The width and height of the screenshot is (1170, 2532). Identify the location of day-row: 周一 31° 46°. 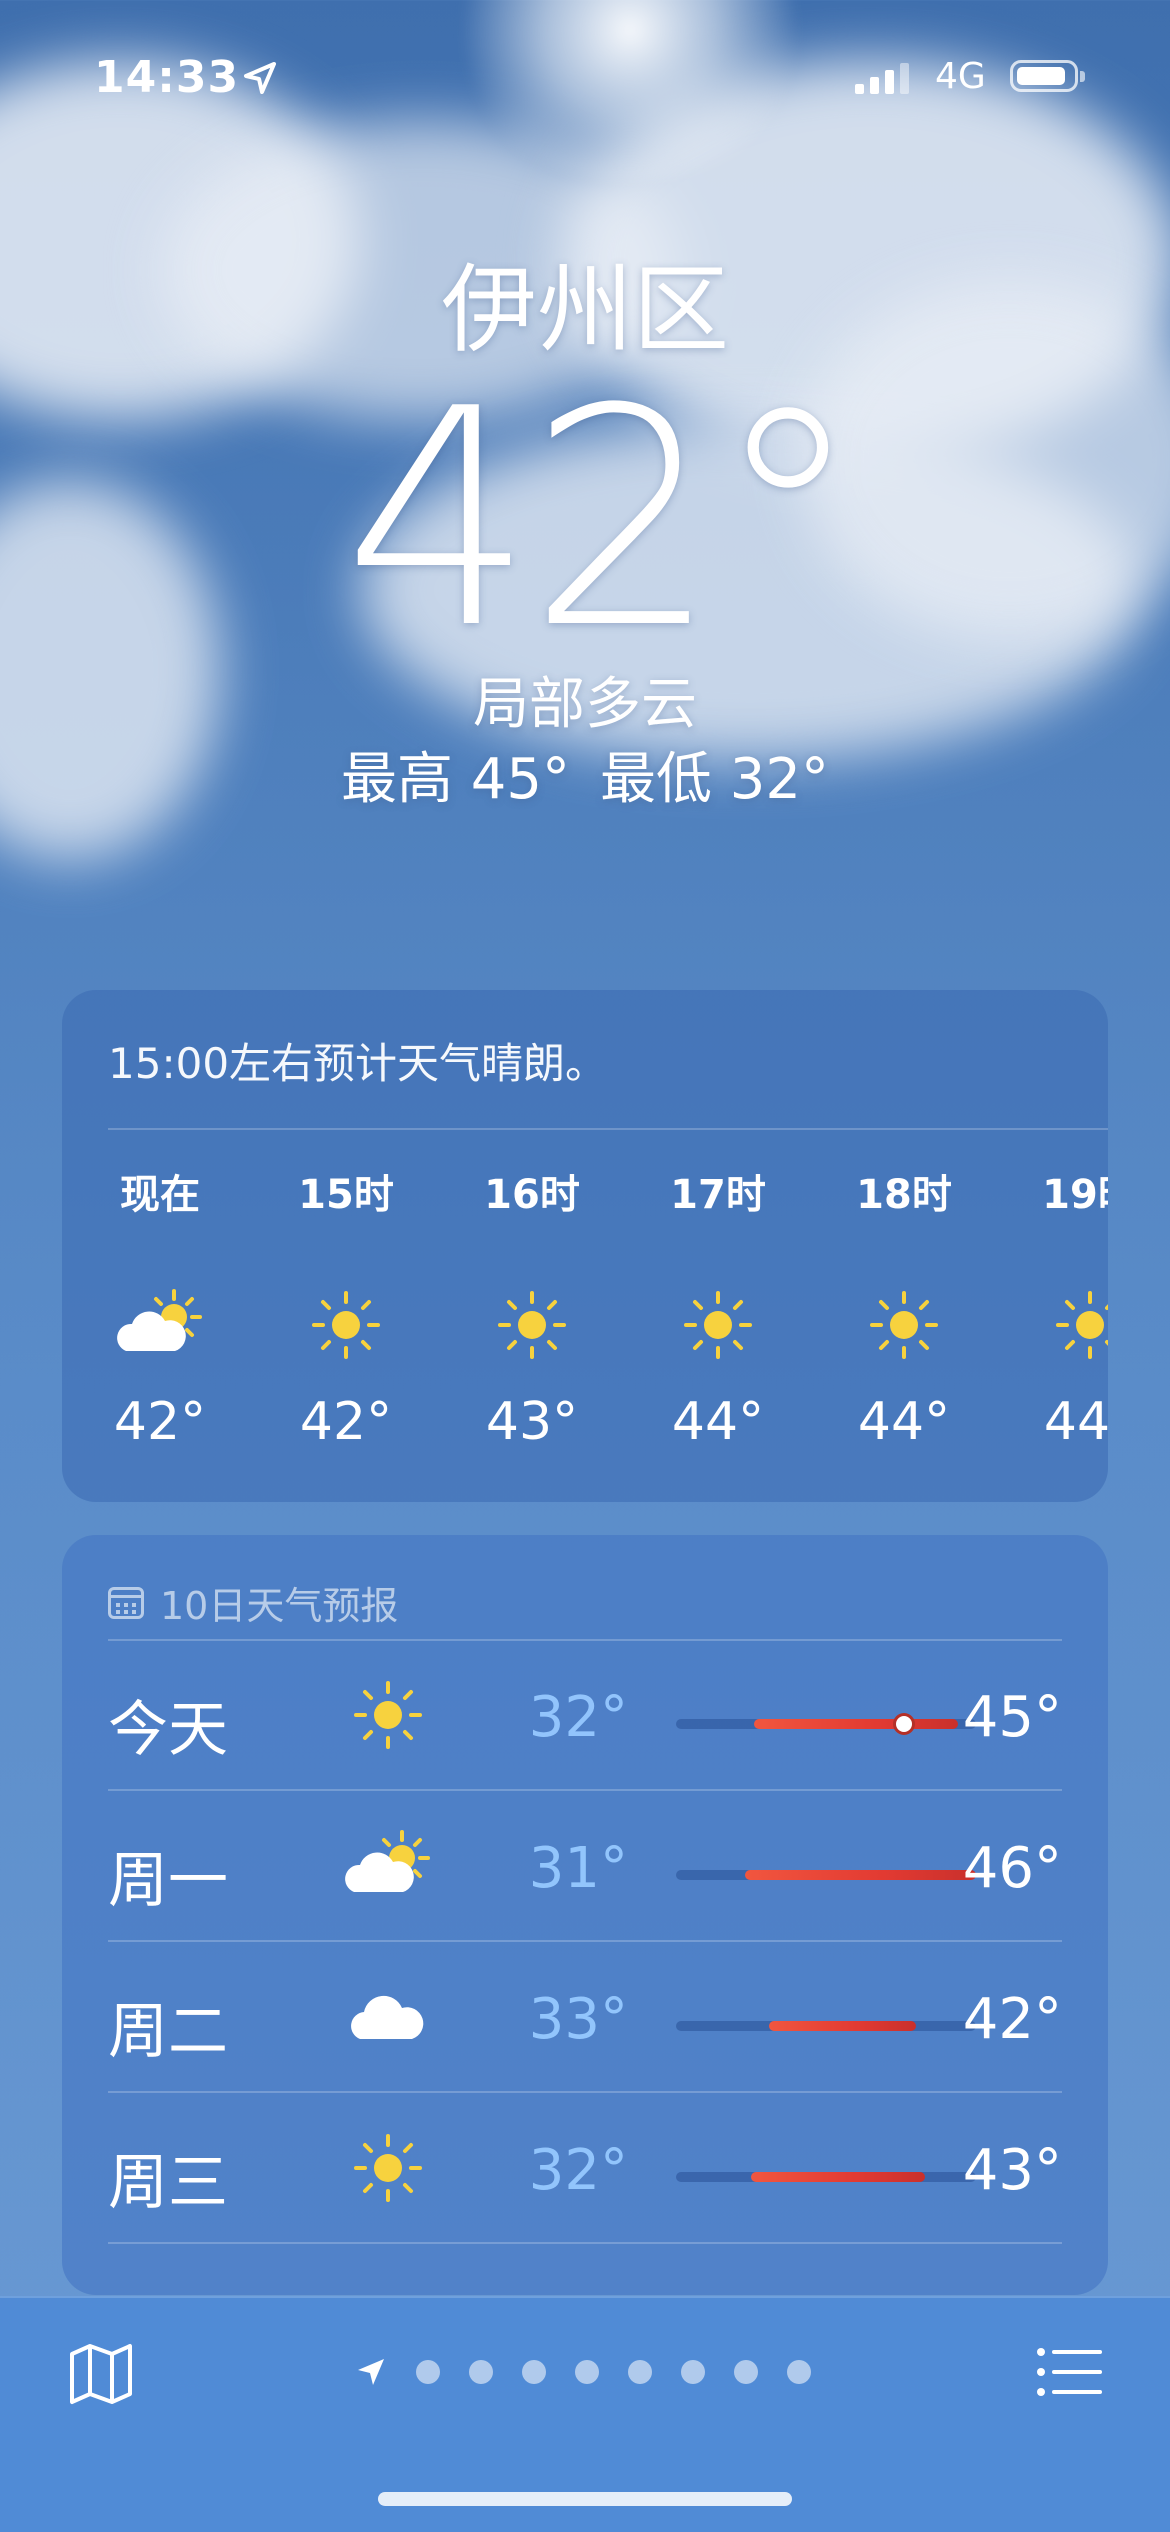
(585, 1867).